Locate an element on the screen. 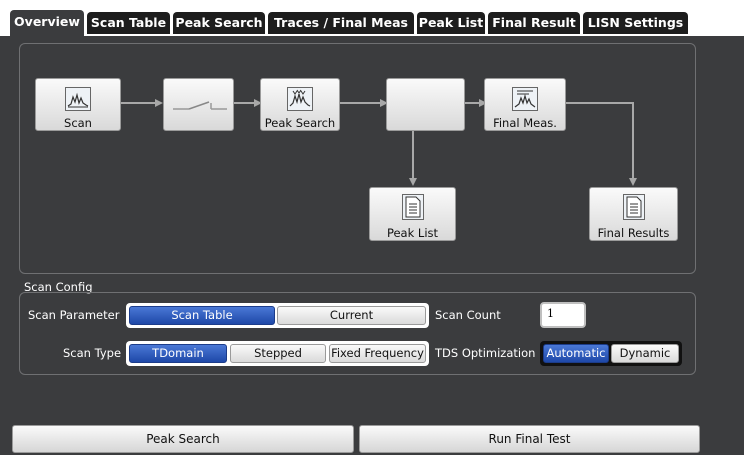 Image resolution: width=744 pixels, height=455 pixels. scan-parameter-option-current: Current is located at coordinates (351, 315).